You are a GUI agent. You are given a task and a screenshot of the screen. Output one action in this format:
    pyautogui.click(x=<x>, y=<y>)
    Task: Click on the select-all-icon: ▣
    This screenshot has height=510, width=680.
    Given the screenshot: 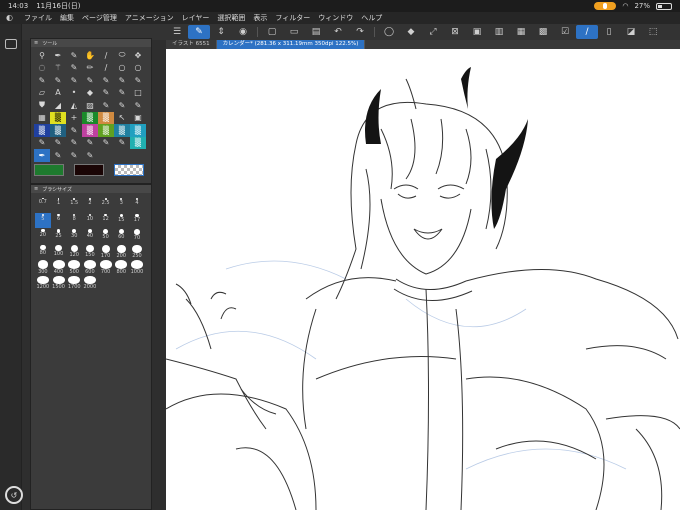 What is the action you would take?
    pyautogui.click(x=477, y=32)
    